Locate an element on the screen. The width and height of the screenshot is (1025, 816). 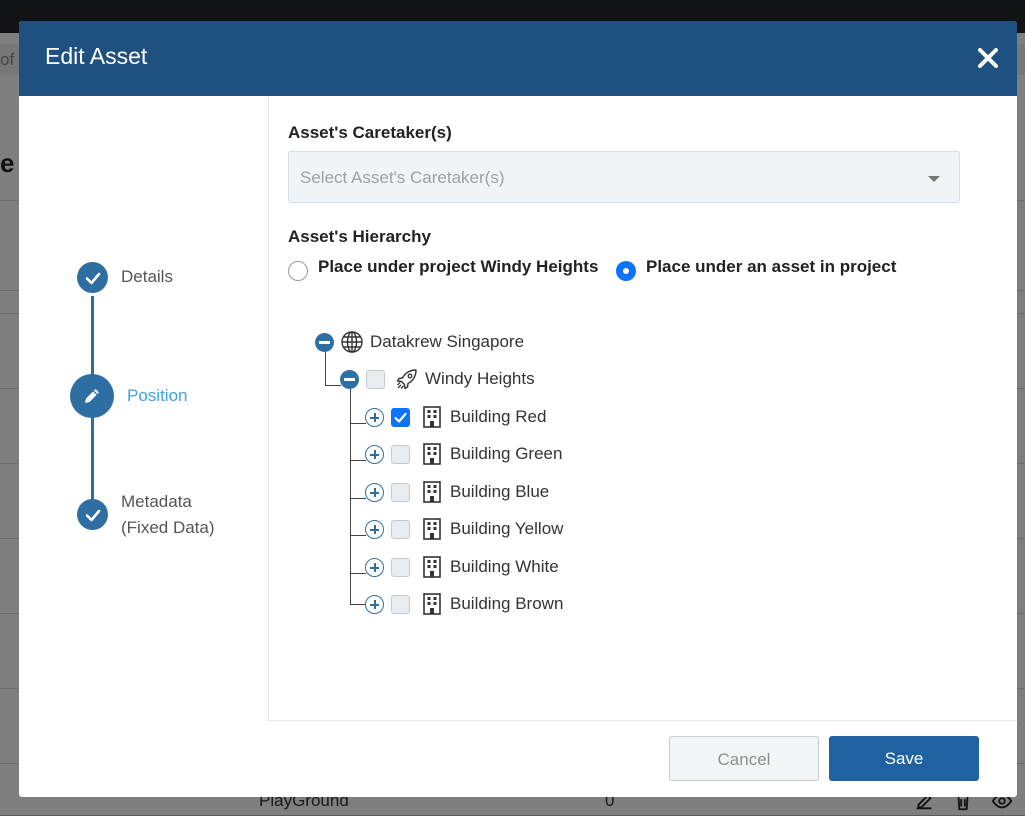
step-metadata-label-line1: Metadata is located at coordinates (156, 501).